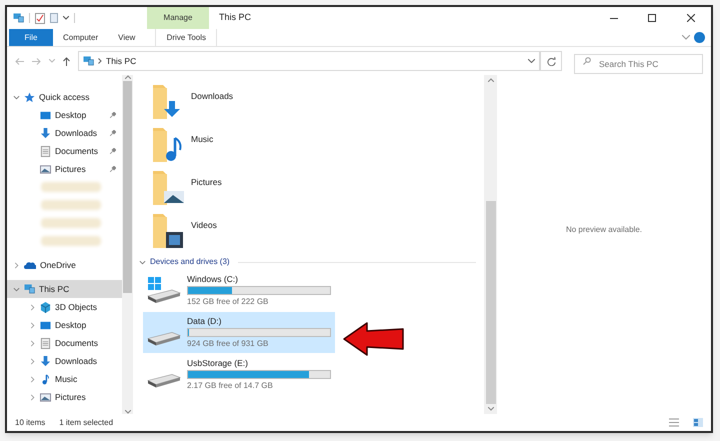 The width and height of the screenshot is (720, 441). What do you see at coordinates (699, 37) in the screenshot?
I see `help-icon` at bounding box center [699, 37].